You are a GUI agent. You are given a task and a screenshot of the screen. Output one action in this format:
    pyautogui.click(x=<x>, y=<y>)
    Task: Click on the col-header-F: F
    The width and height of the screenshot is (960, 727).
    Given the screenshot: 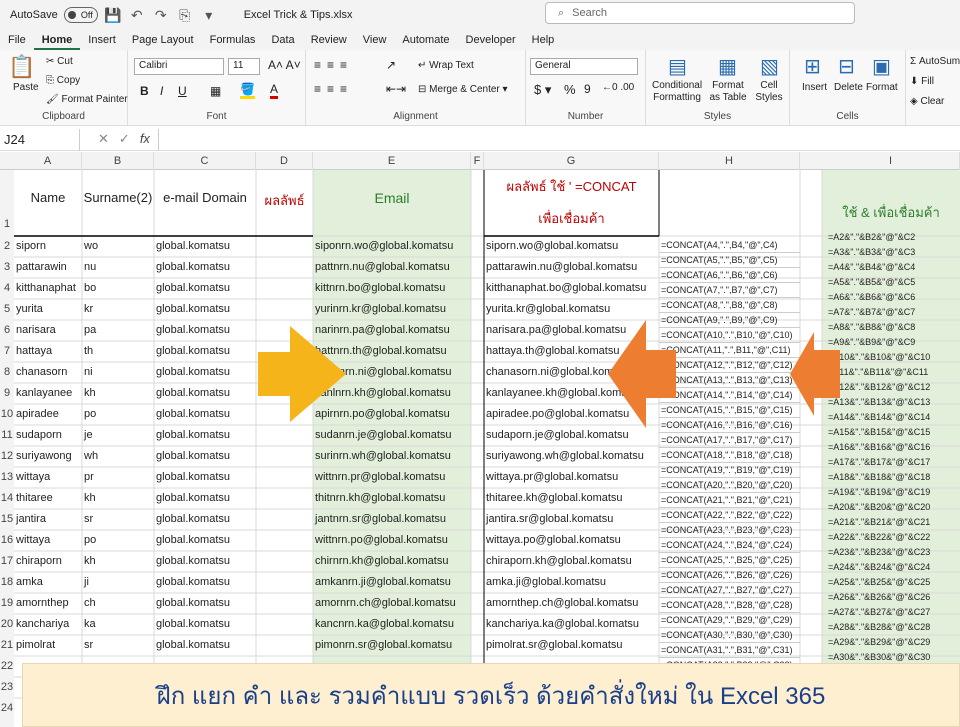 What is the action you would take?
    pyautogui.click(x=477, y=161)
    